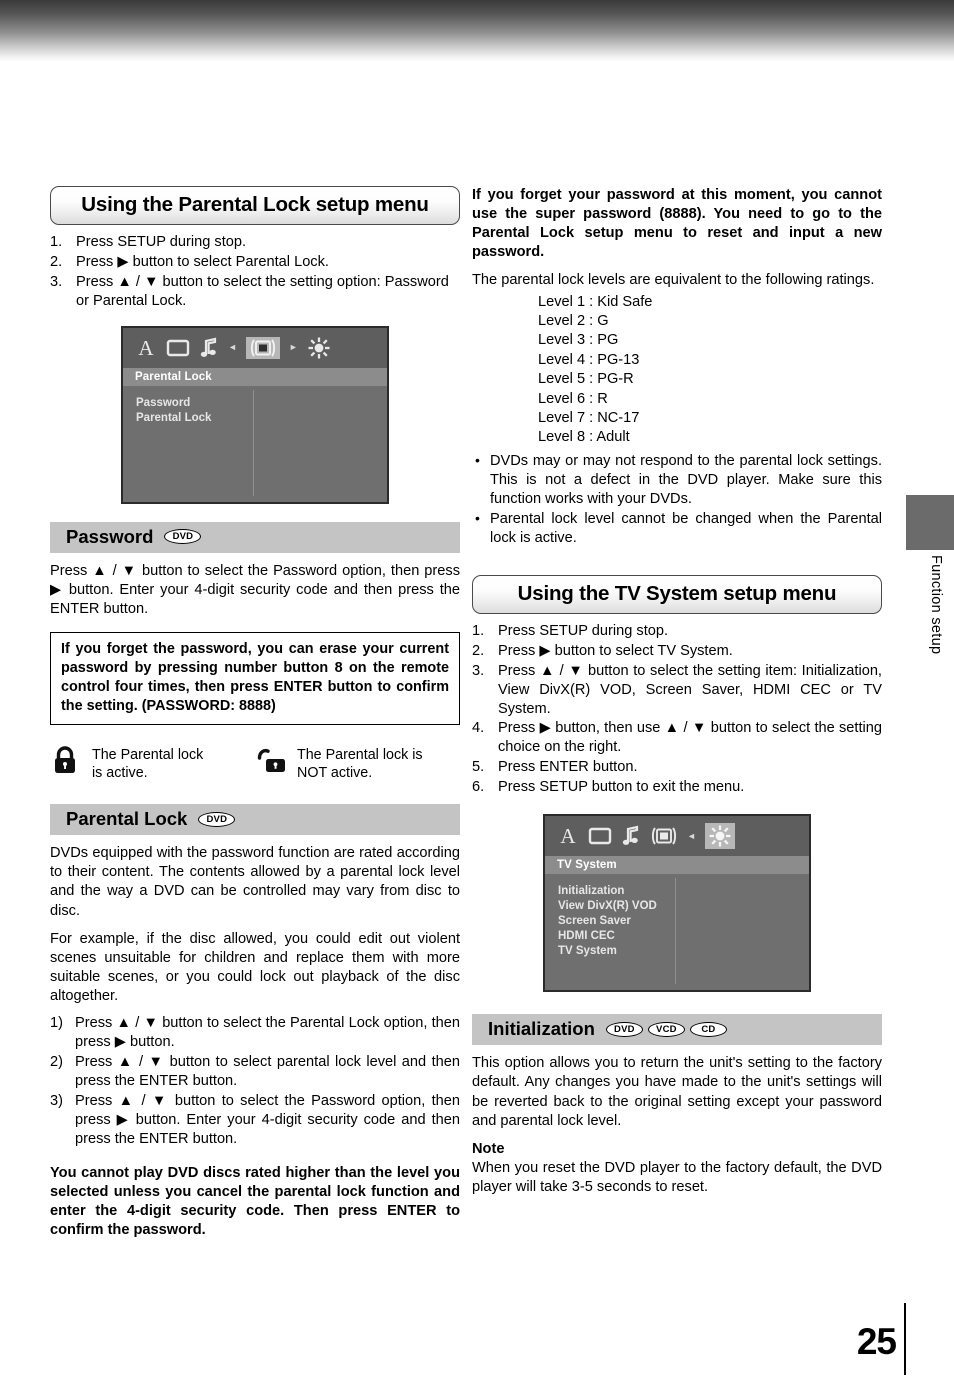 The width and height of the screenshot is (954, 1383). Describe the element at coordinates (194, 403) in the screenshot. I see `osd-option: Password` at that location.